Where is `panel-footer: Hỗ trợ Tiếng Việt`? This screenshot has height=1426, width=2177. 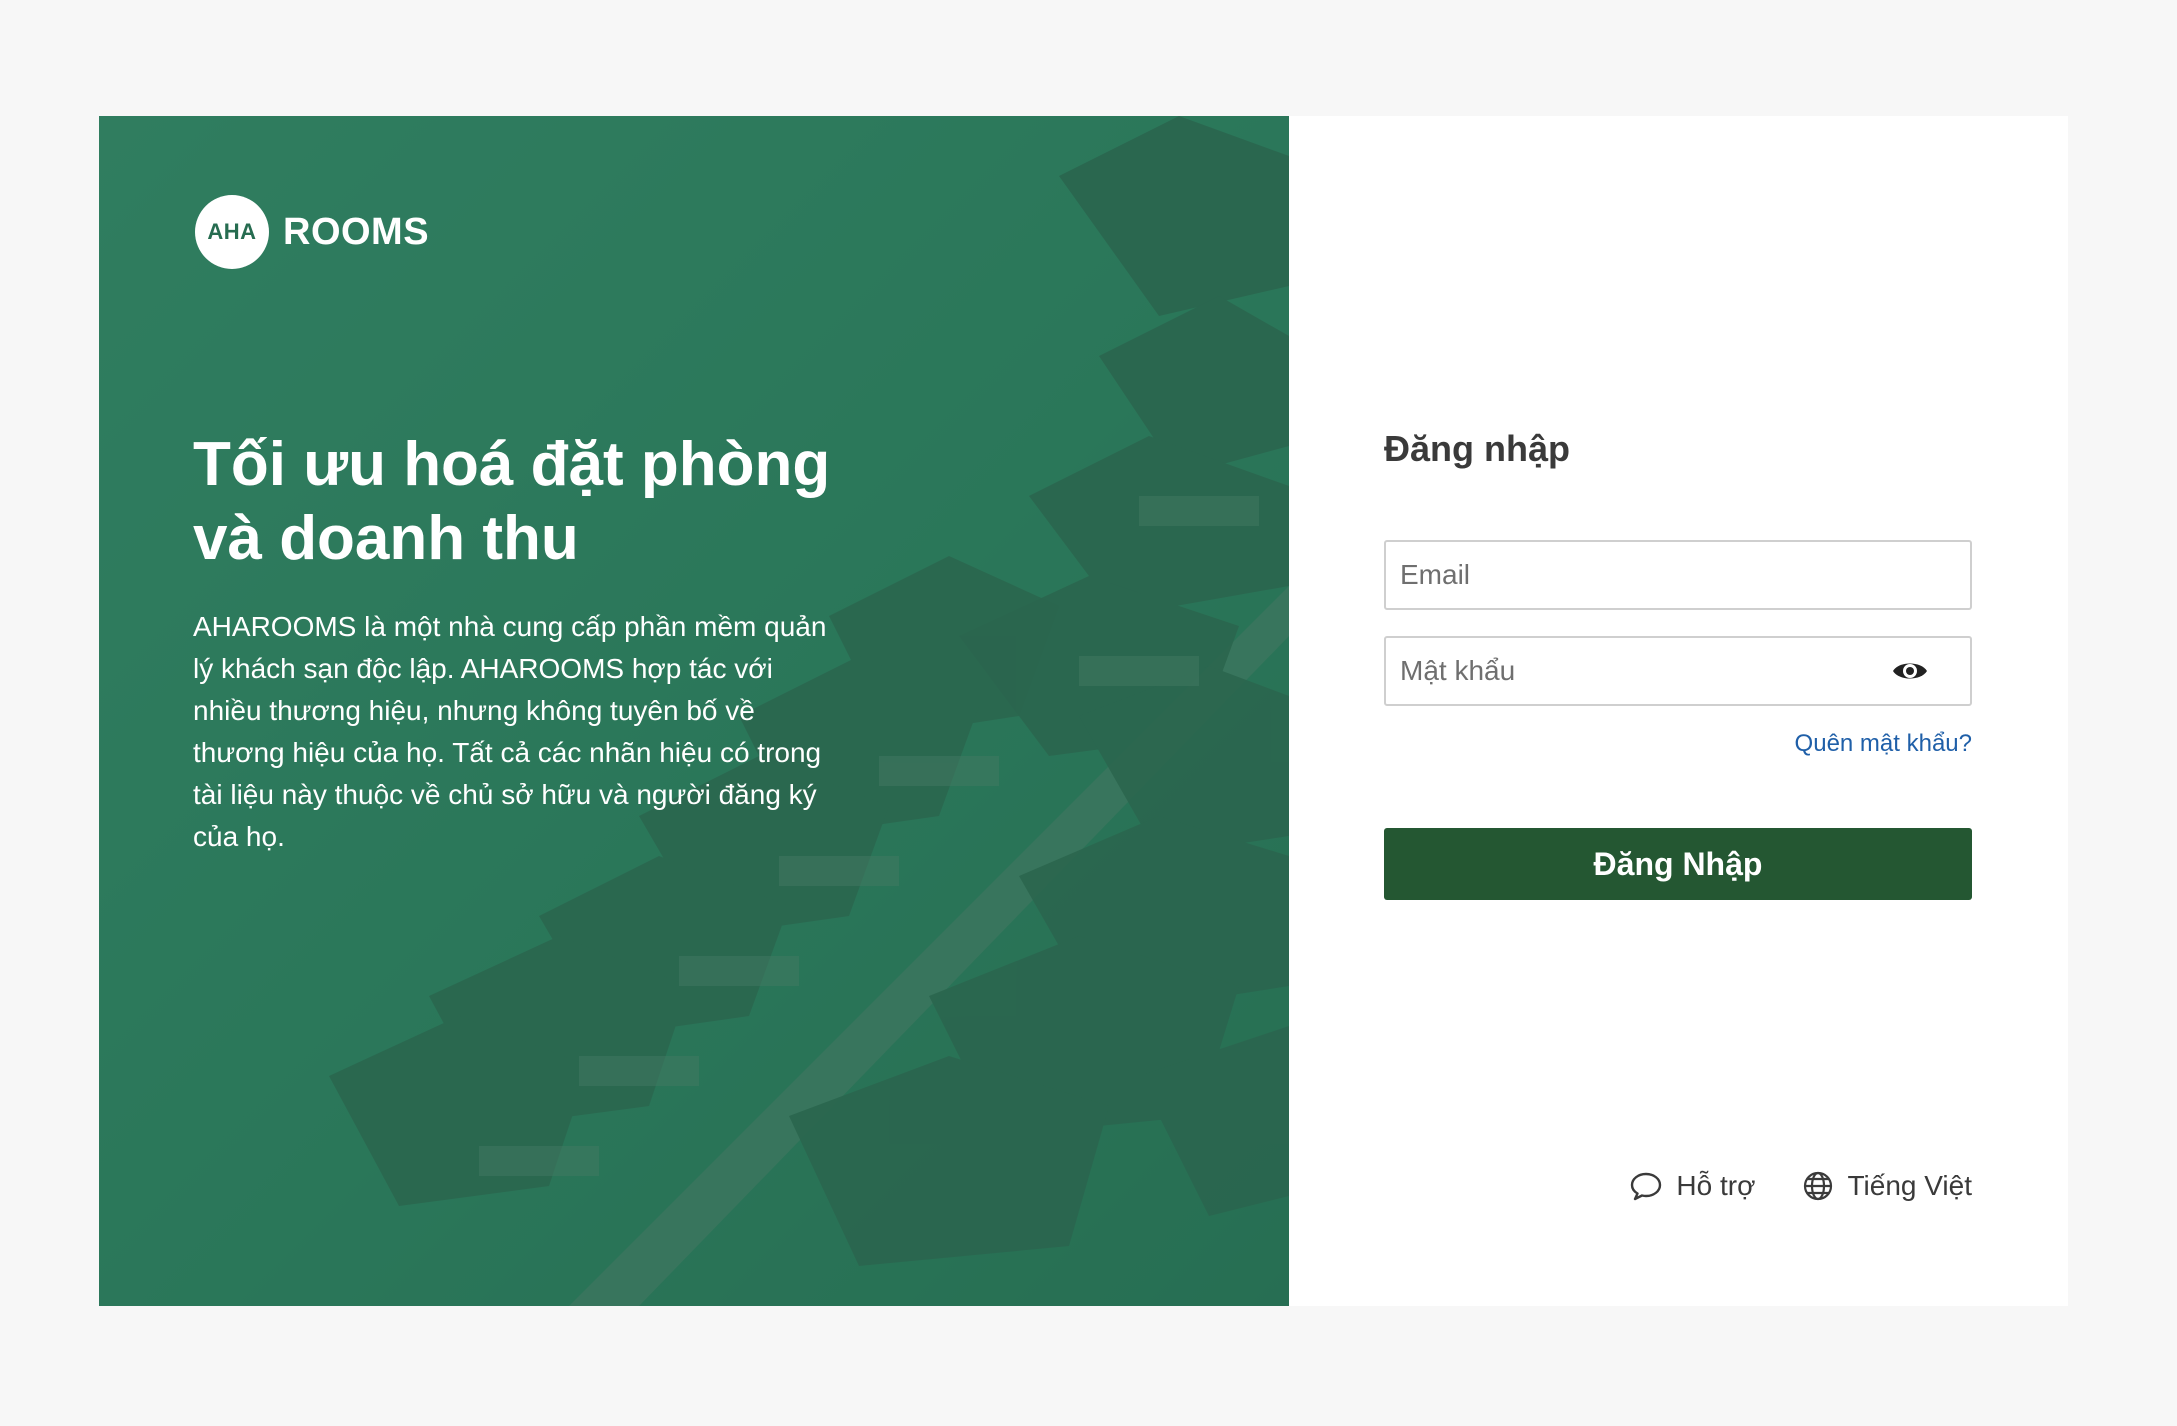 panel-footer: Hỗ trợ Tiếng Việt is located at coordinates (1801, 1186).